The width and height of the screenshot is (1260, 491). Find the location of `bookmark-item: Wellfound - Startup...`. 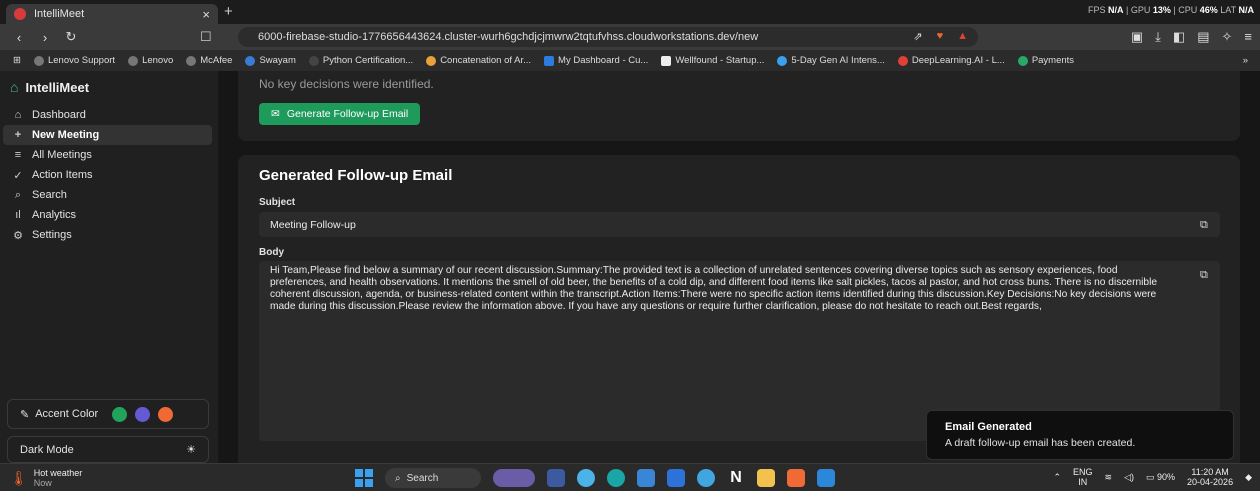

bookmark-item: Wellfound - Startup... is located at coordinates (712, 60).